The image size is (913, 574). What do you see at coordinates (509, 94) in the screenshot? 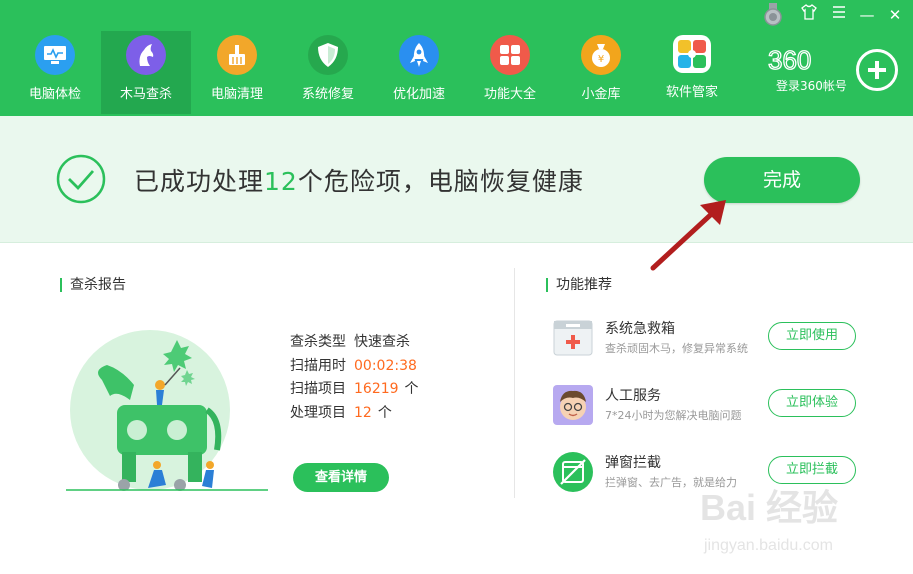
I see `nav-label: 功能大全` at bounding box center [509, 94].